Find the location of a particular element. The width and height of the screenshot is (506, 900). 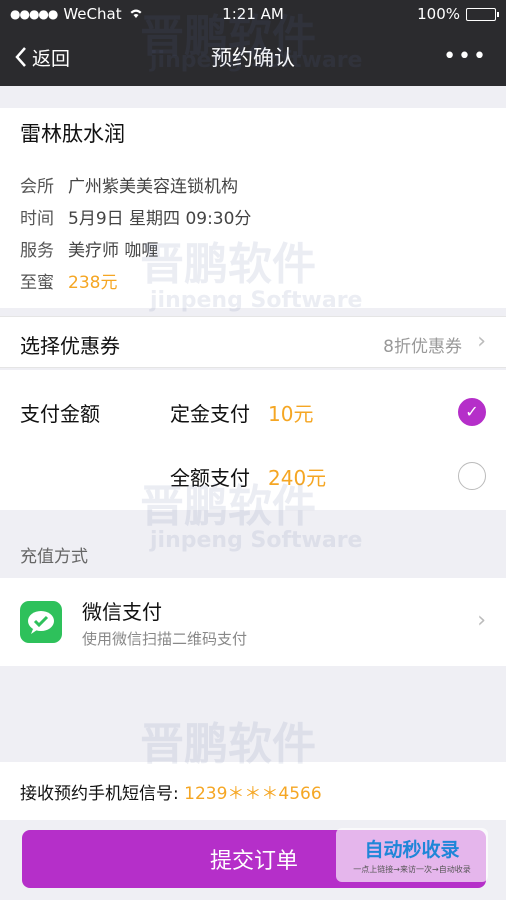

back-label: 返回 is located at coordinates (51, 58).